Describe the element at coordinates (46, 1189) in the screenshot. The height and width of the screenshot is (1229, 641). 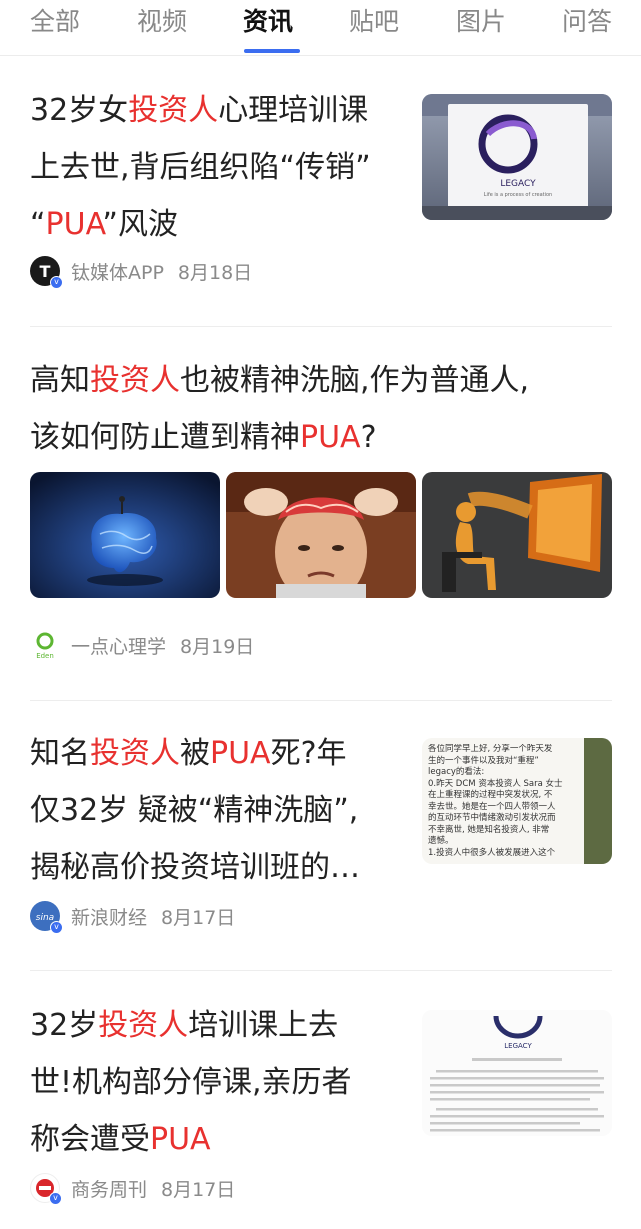
I see `business-weekly-logo-icon: v` at that location.